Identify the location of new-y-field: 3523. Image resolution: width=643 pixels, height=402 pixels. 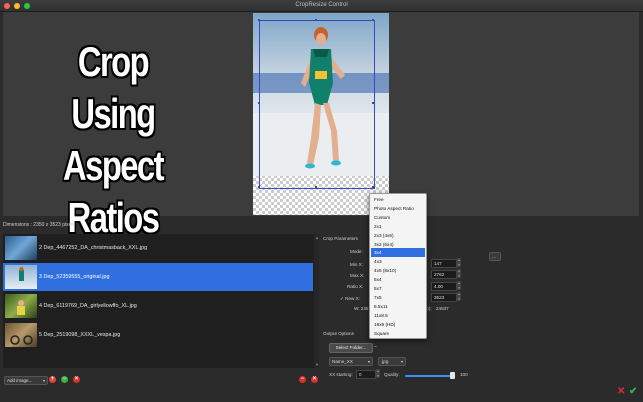
(444, 297).